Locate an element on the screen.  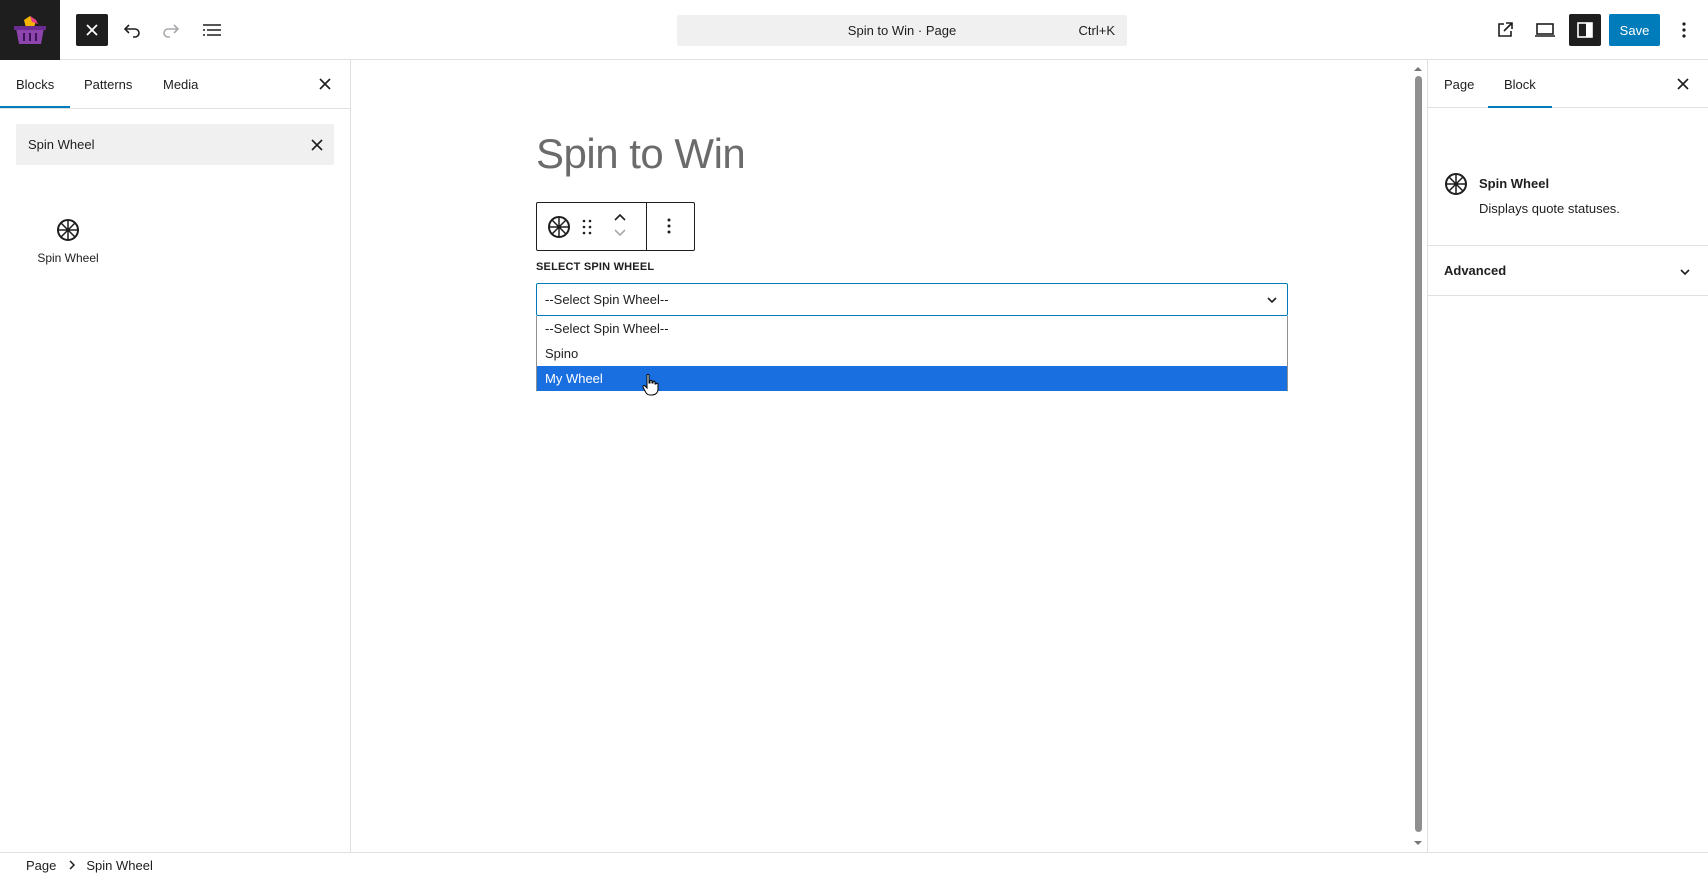
external-link-icon is located at coordinates (1505, 29).